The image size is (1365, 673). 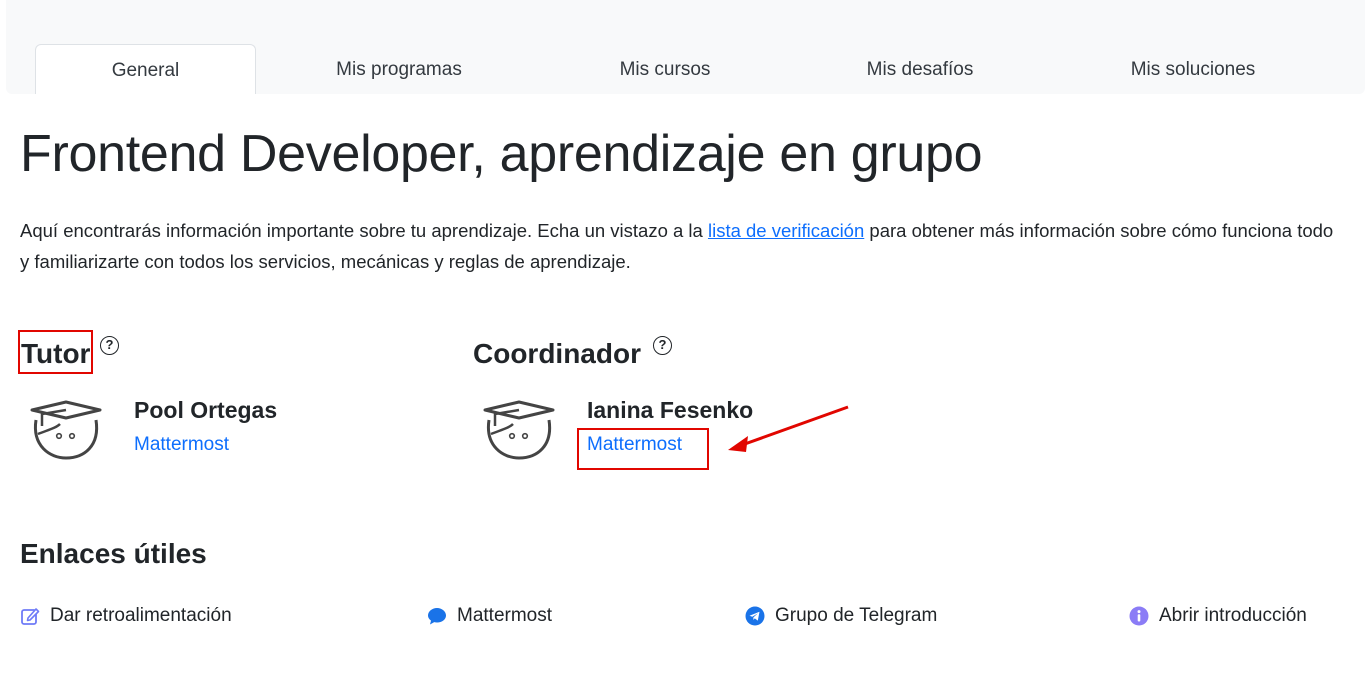 What do you see at coordinates (519, 430) in the screenshot?
I see `coordinator-avatar-icon` at bounding box center [519, 430].